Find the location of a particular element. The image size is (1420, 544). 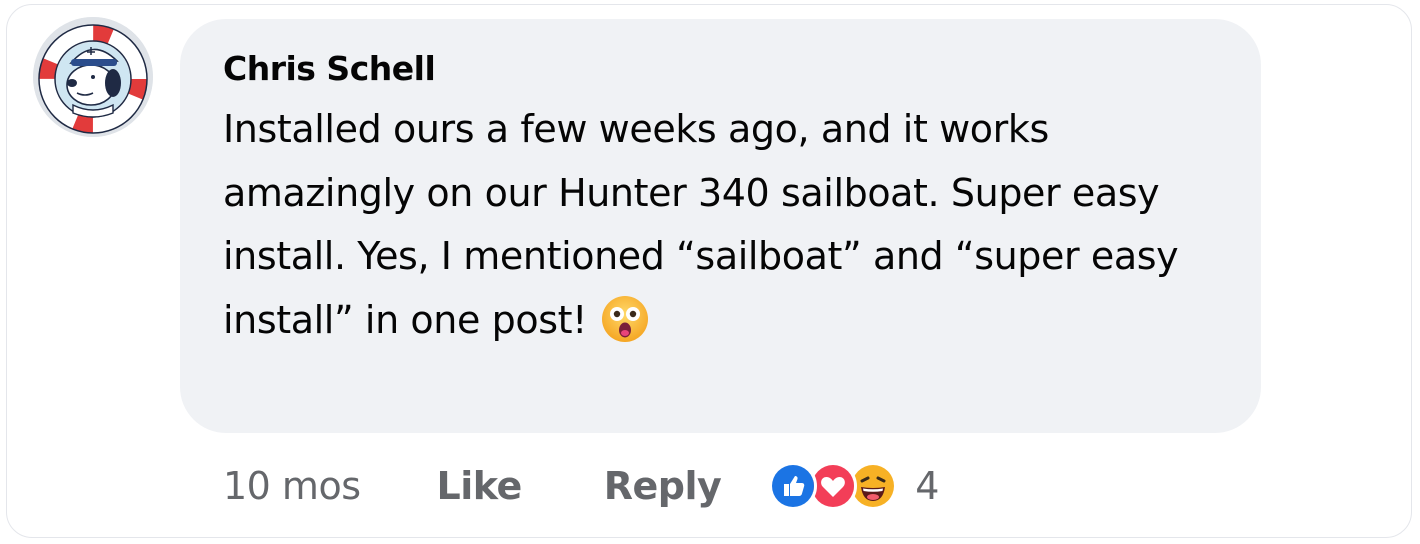

reaction-count: 4 is located at coordinates (927, 486).